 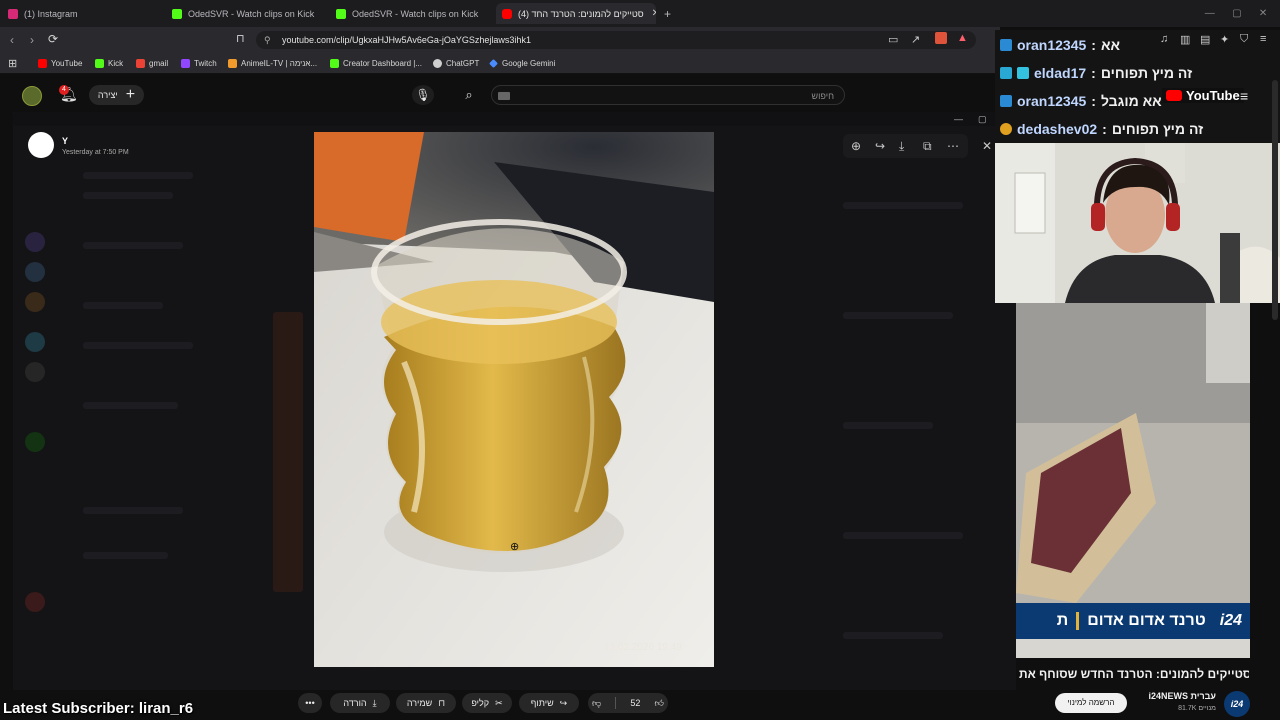 I want to click on like-count: 52, so click(x=635, y=703).